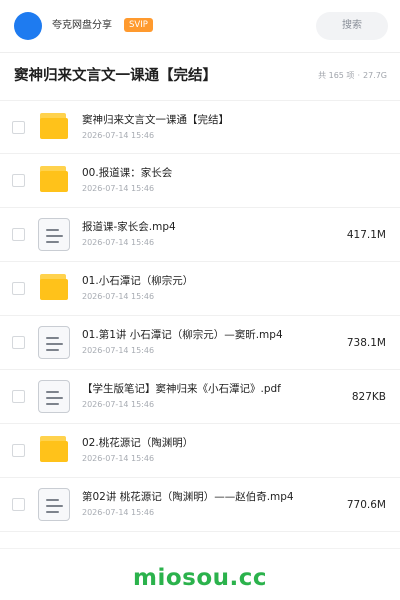  What do you see at coordinates (200, 181) in the screenshot?
I see `list-item: 00.报道课：家长会 2026-07-14 15:46` at bounding box center [200, 181].